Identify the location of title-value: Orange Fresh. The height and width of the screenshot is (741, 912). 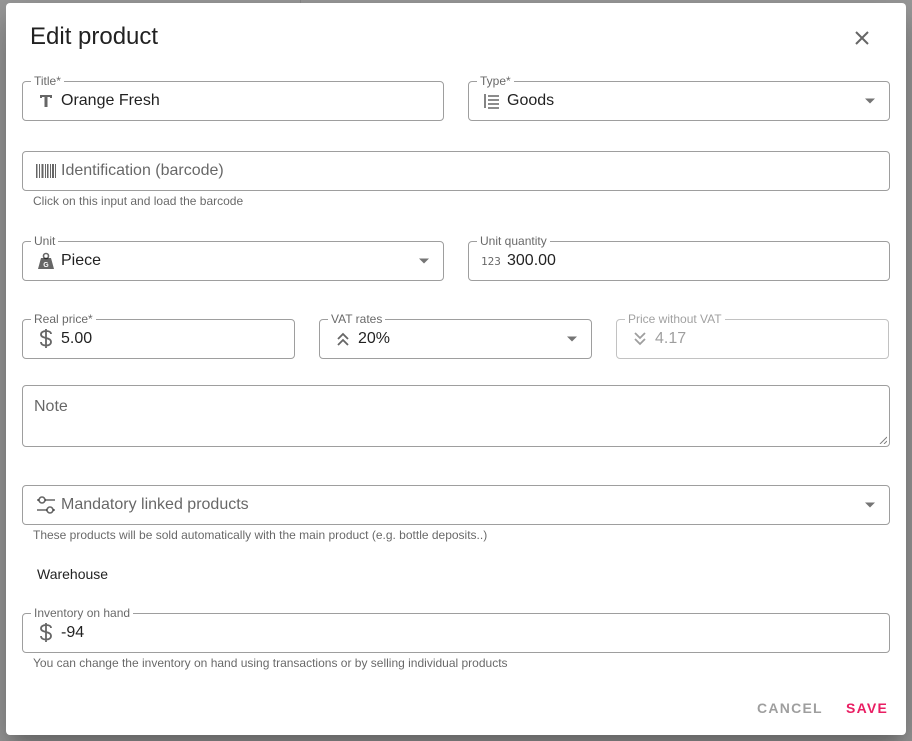
(110, 100).